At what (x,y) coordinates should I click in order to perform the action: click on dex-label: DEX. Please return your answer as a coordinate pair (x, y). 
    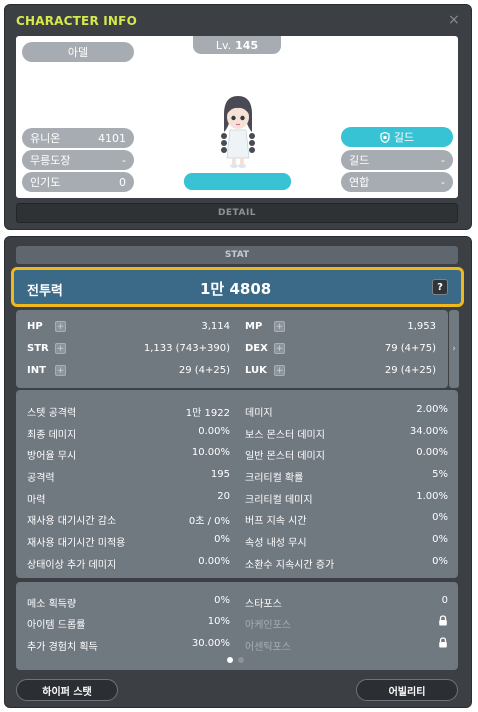
    Looking at the image, I should click on (256, 348).